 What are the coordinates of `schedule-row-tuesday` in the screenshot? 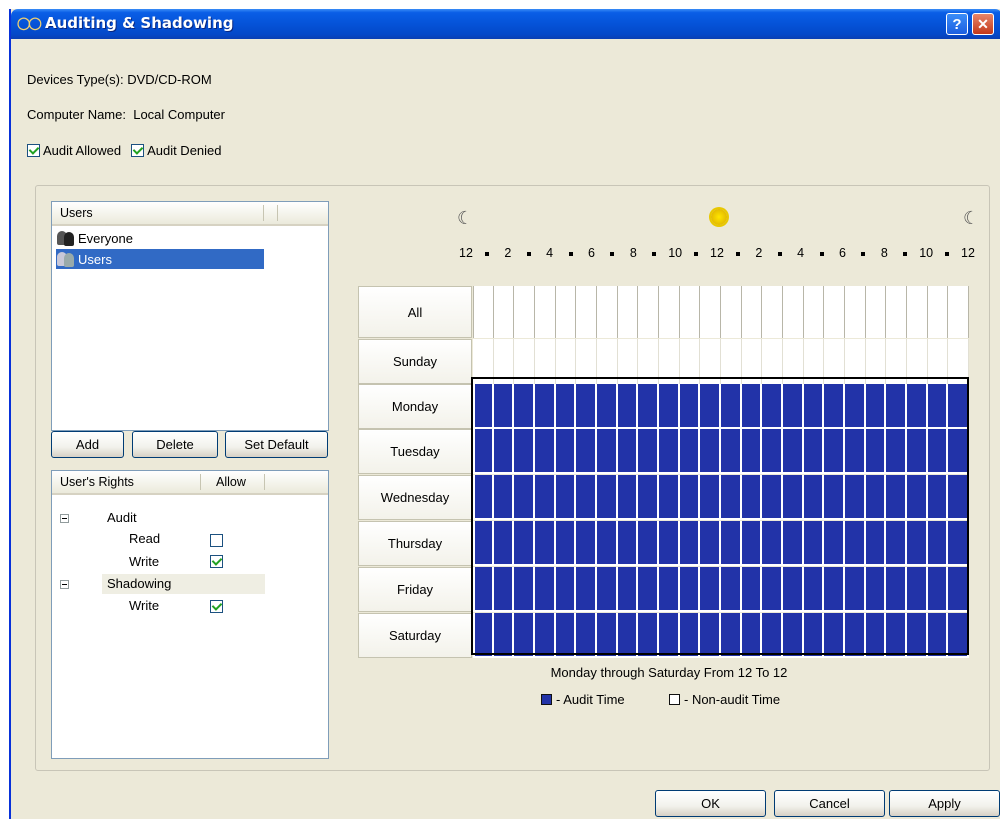 It's located at (721, 451).